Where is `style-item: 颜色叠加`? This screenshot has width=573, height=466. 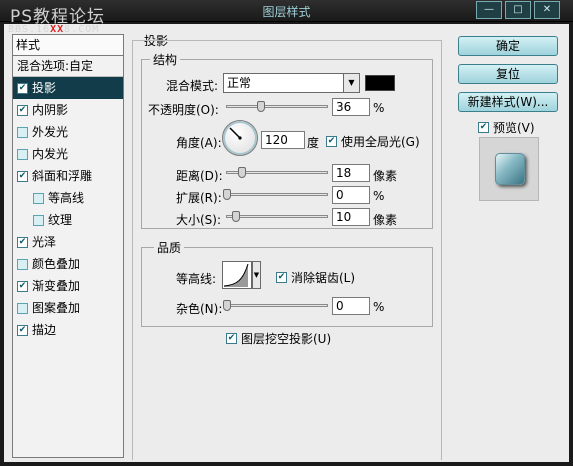 style-item: 颜色叠加 is located at coordinates (68, 264).